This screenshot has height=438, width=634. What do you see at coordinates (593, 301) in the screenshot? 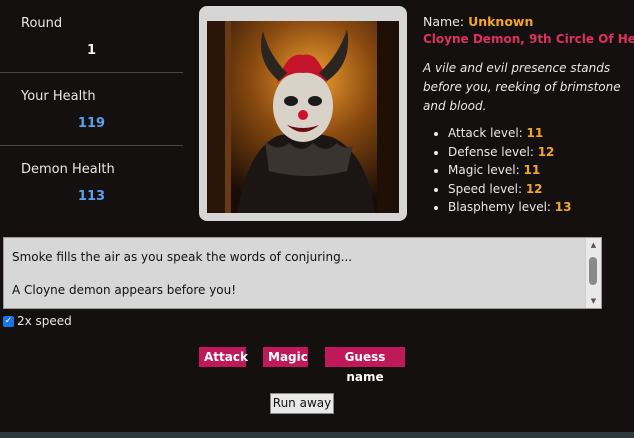
I see `scroll-down-icon: ▼` at bounding box center [593, 301].